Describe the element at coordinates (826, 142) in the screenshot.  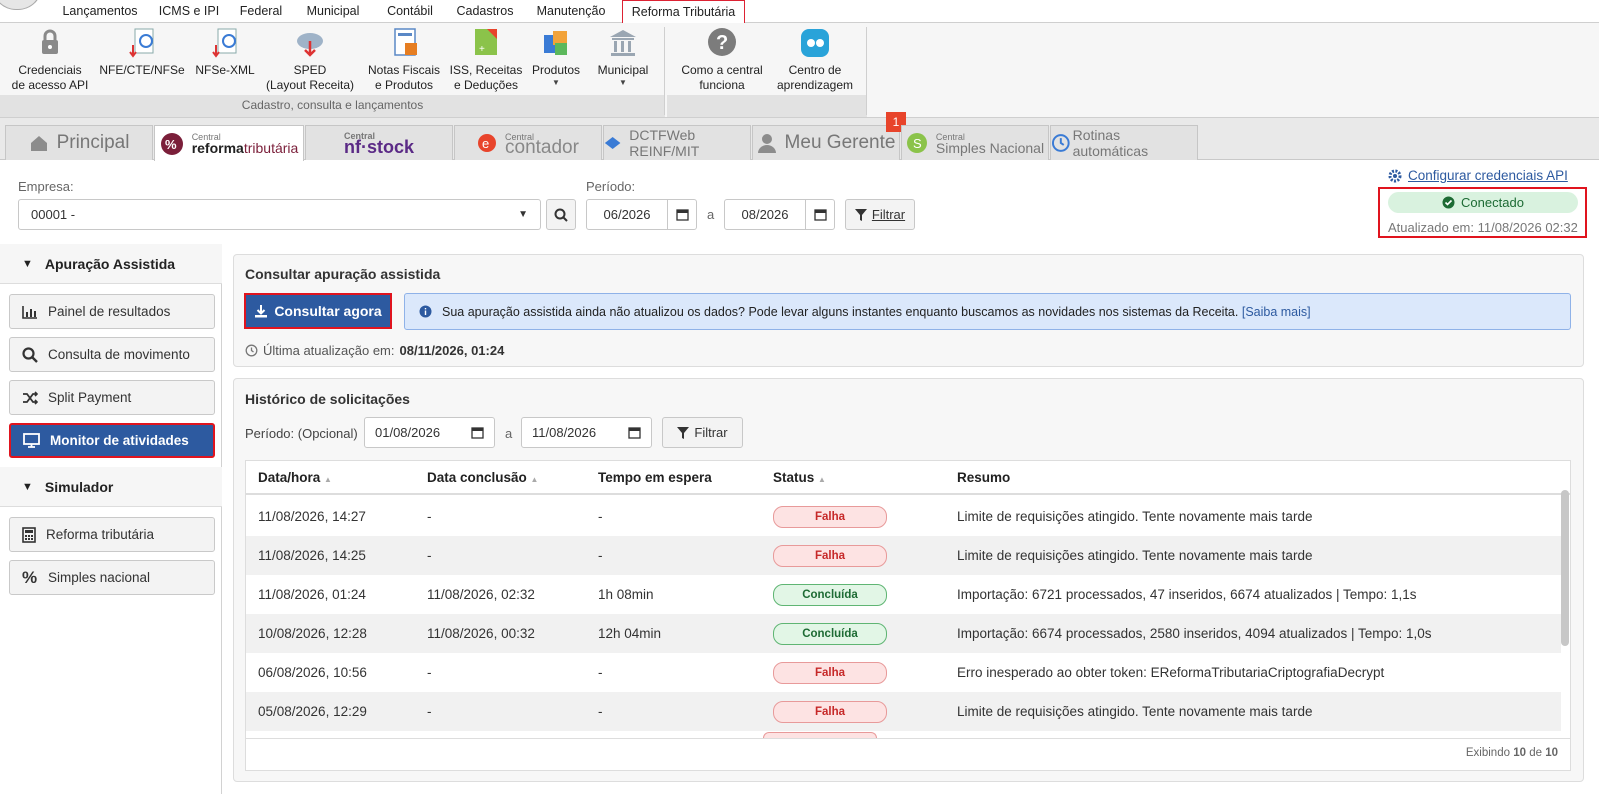
I see `tab-meu-gerente: Meu Gerente` at that location.